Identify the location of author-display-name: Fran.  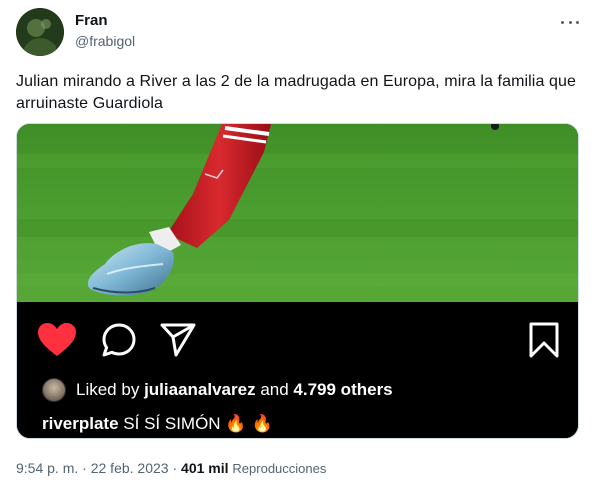
(91, 20).